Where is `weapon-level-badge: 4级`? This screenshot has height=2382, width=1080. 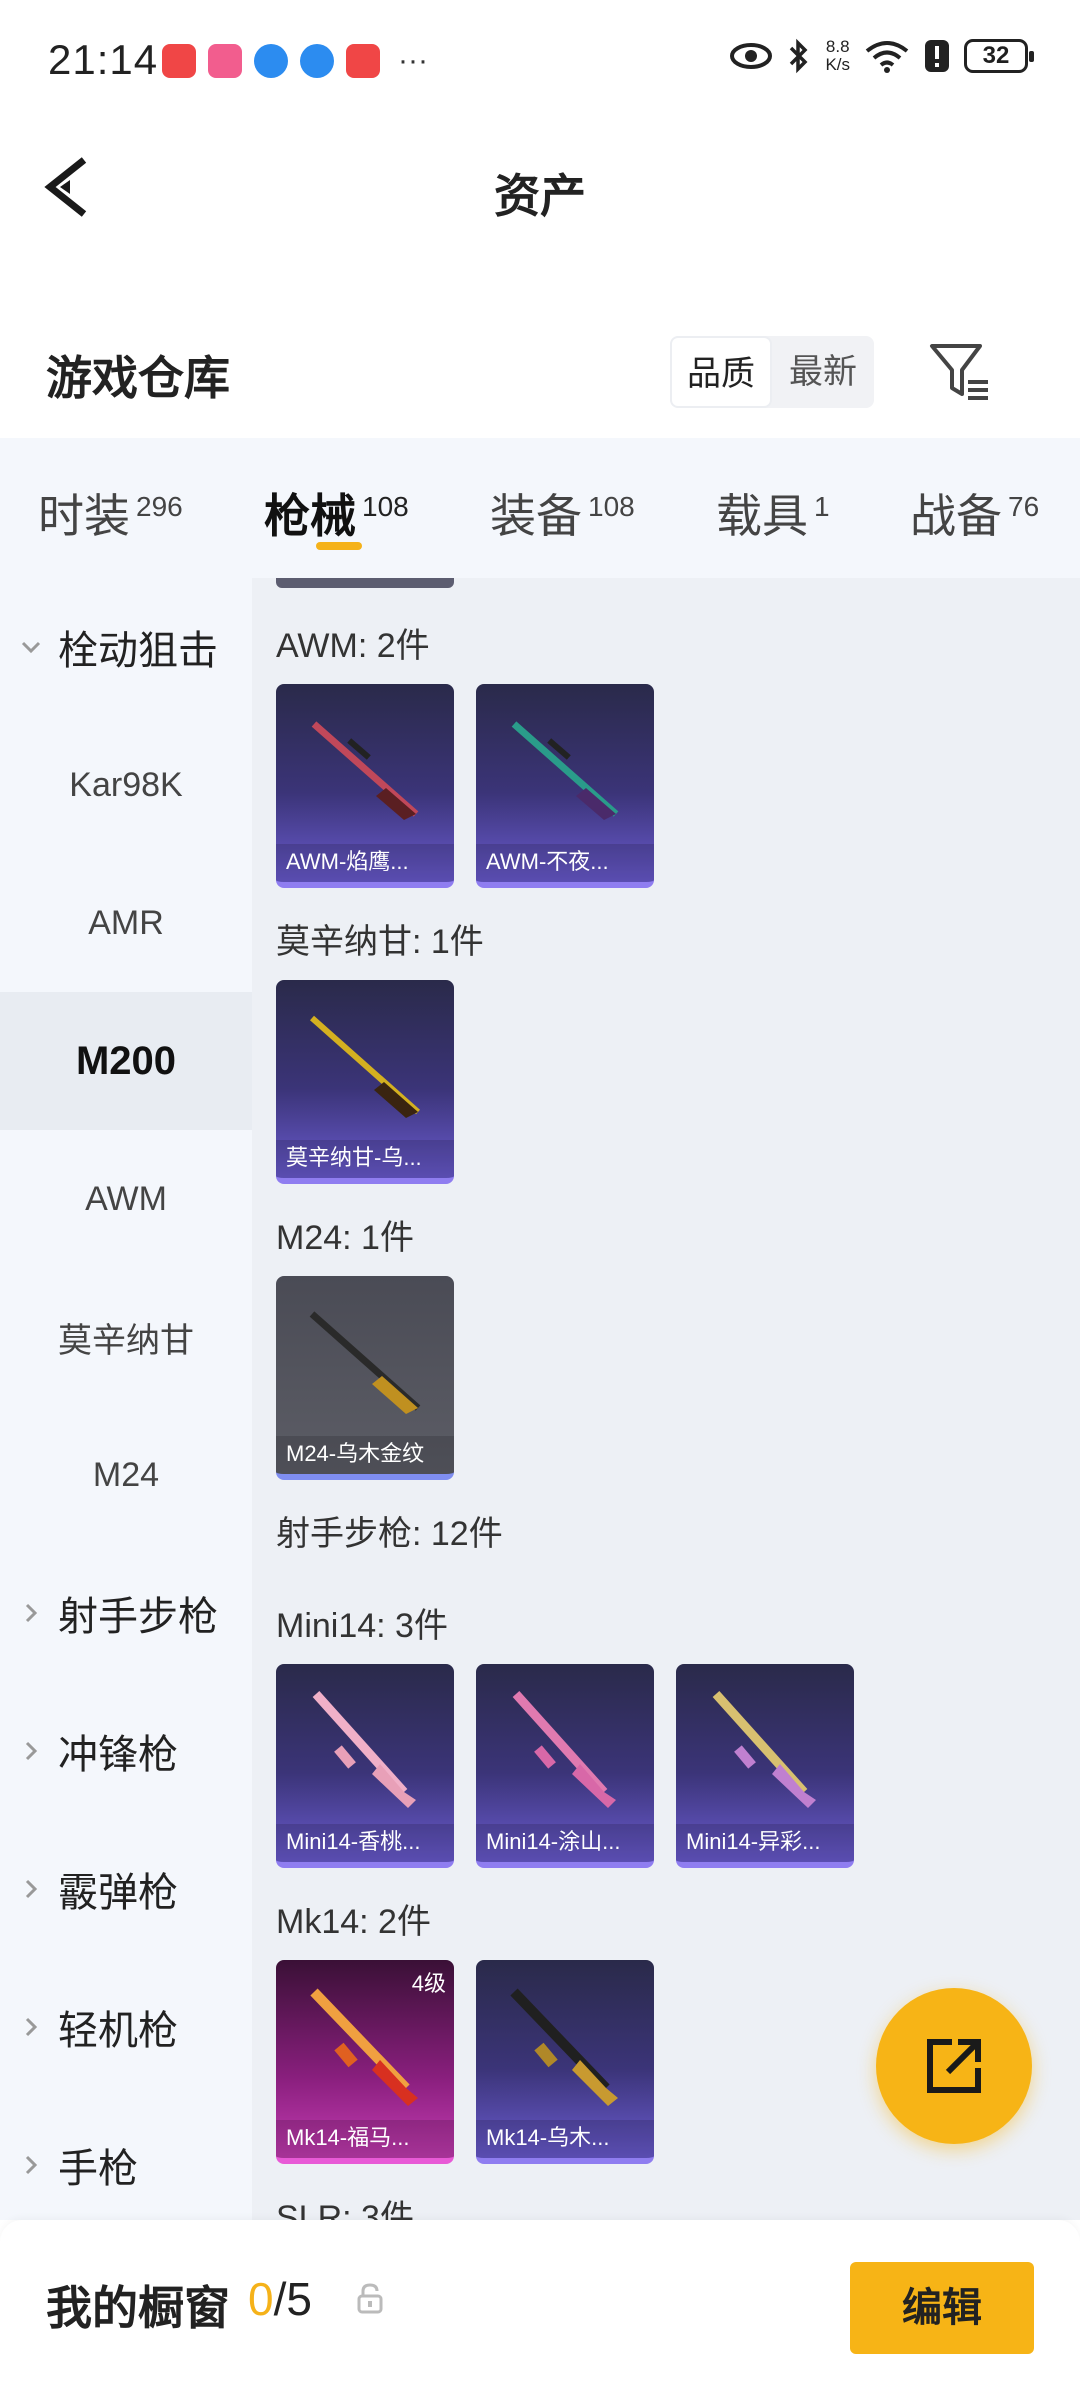 weapon-level-badge: 4级 is located at coordinates (428, 1983).